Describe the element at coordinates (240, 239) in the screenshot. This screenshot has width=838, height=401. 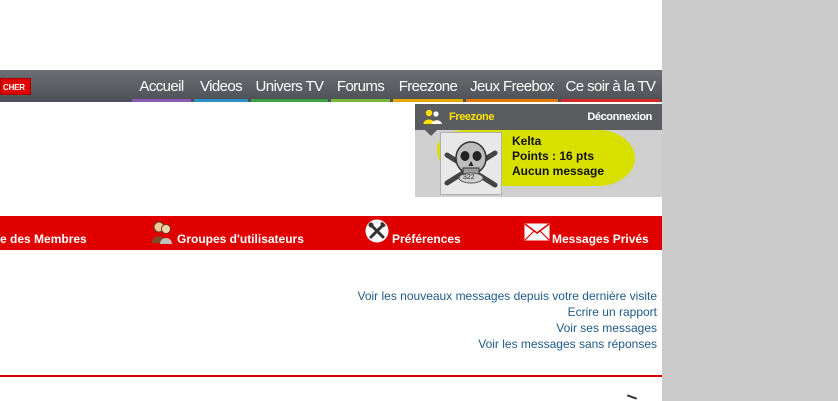
I see `user-groups-label: Groupes d'utilisateurs` at that location.